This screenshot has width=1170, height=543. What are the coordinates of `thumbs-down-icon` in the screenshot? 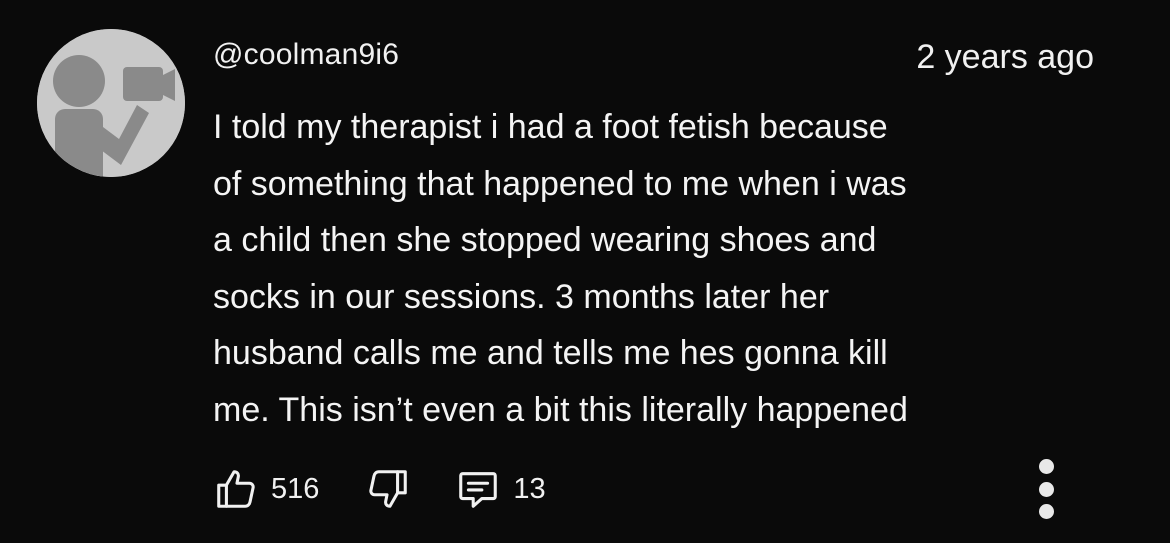 It's located at (388, 489).